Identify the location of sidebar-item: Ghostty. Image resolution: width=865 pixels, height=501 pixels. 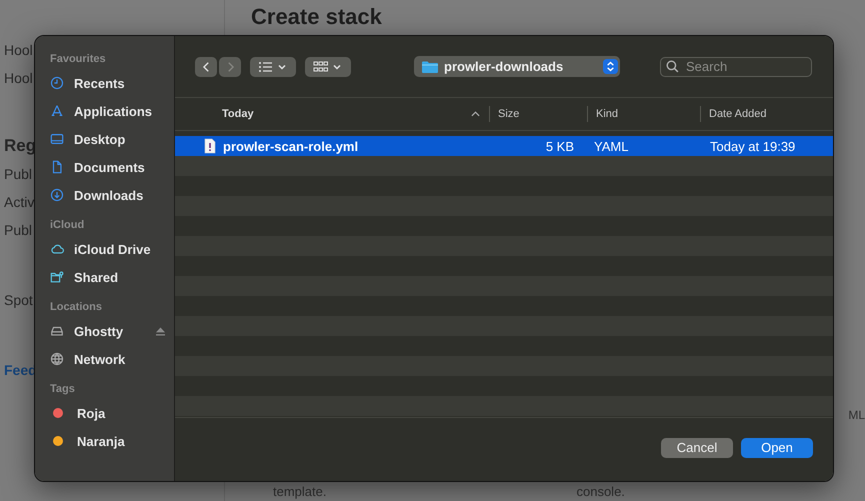
(112, 331).